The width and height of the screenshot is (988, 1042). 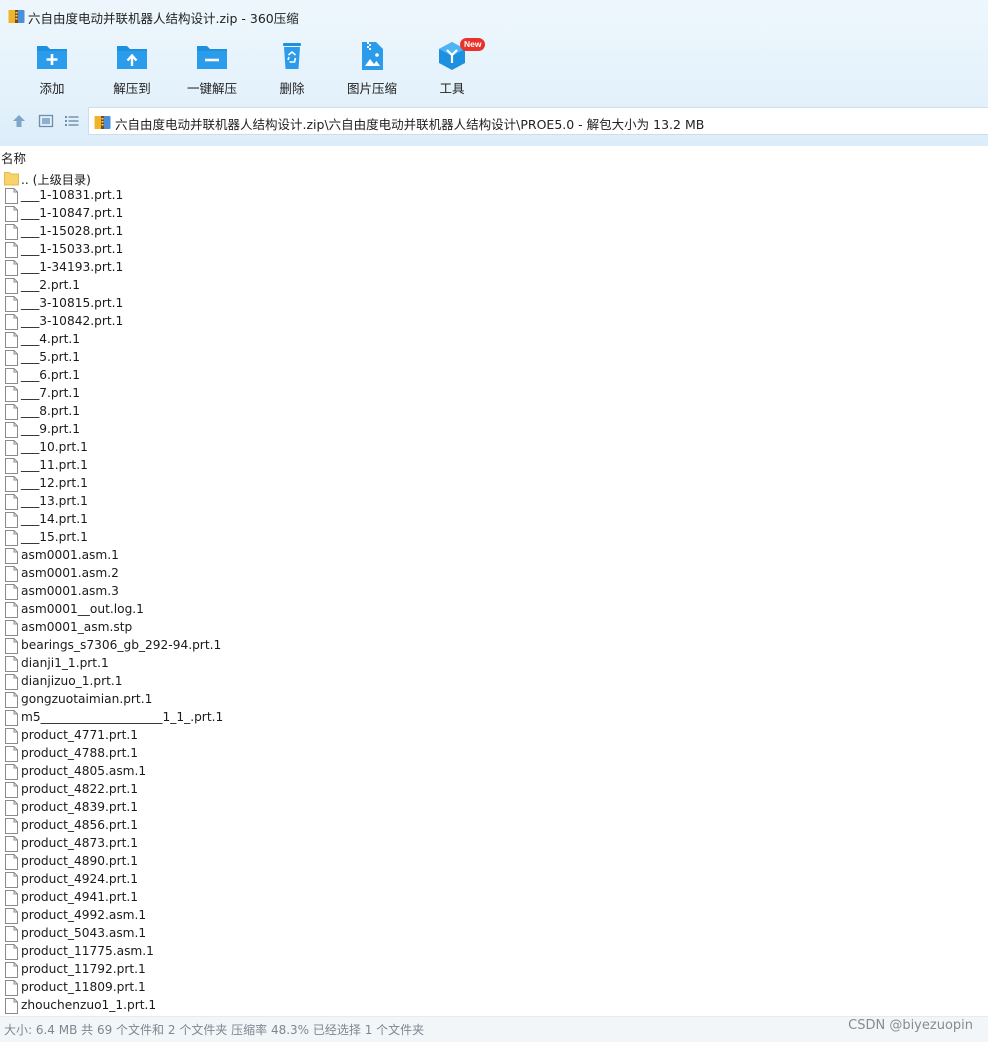 I want to click on file-row: product_4856.prt.1, so click(x=494, y=826).